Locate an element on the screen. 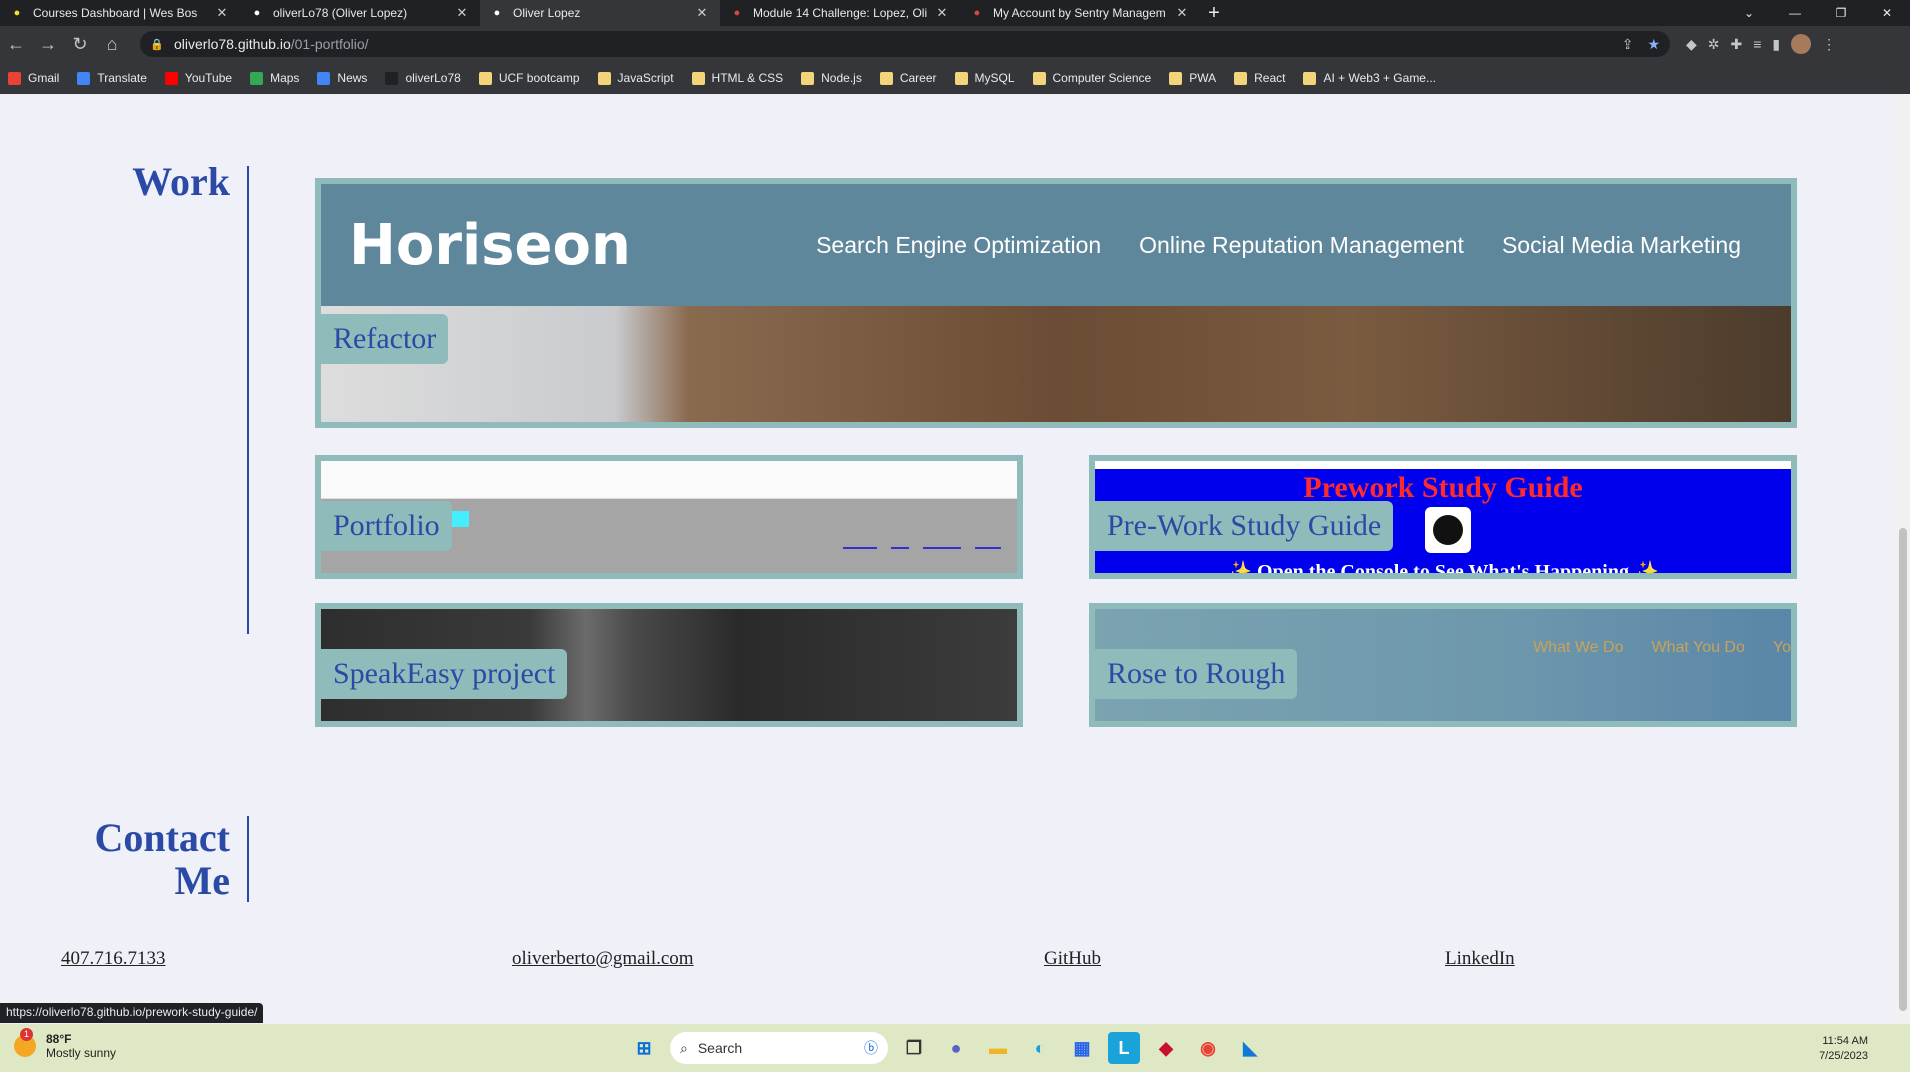 Image resolution: width=1910 pixels, height=1072 pixels. work-divider is located at coordinates (248, 400).